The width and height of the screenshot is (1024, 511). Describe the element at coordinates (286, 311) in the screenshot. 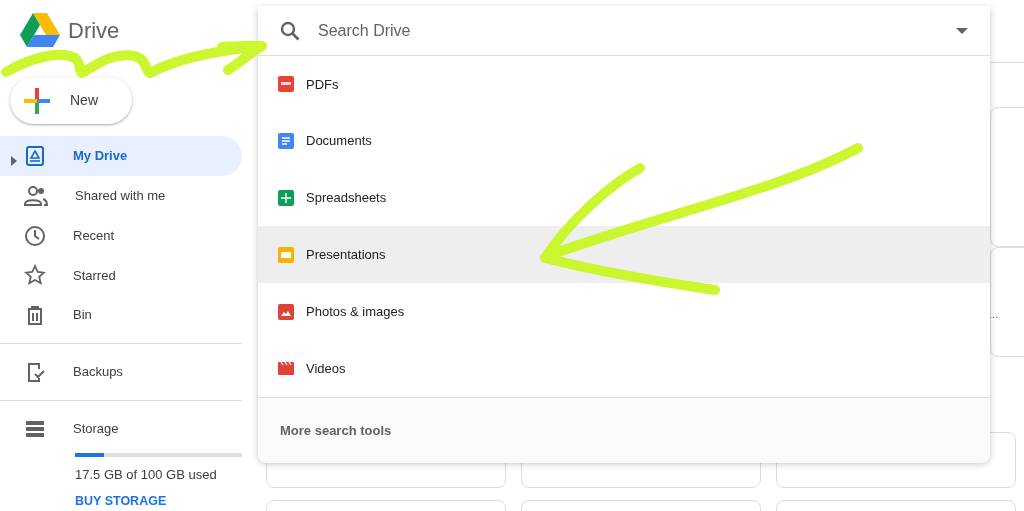

I see `image-icon` at that location.